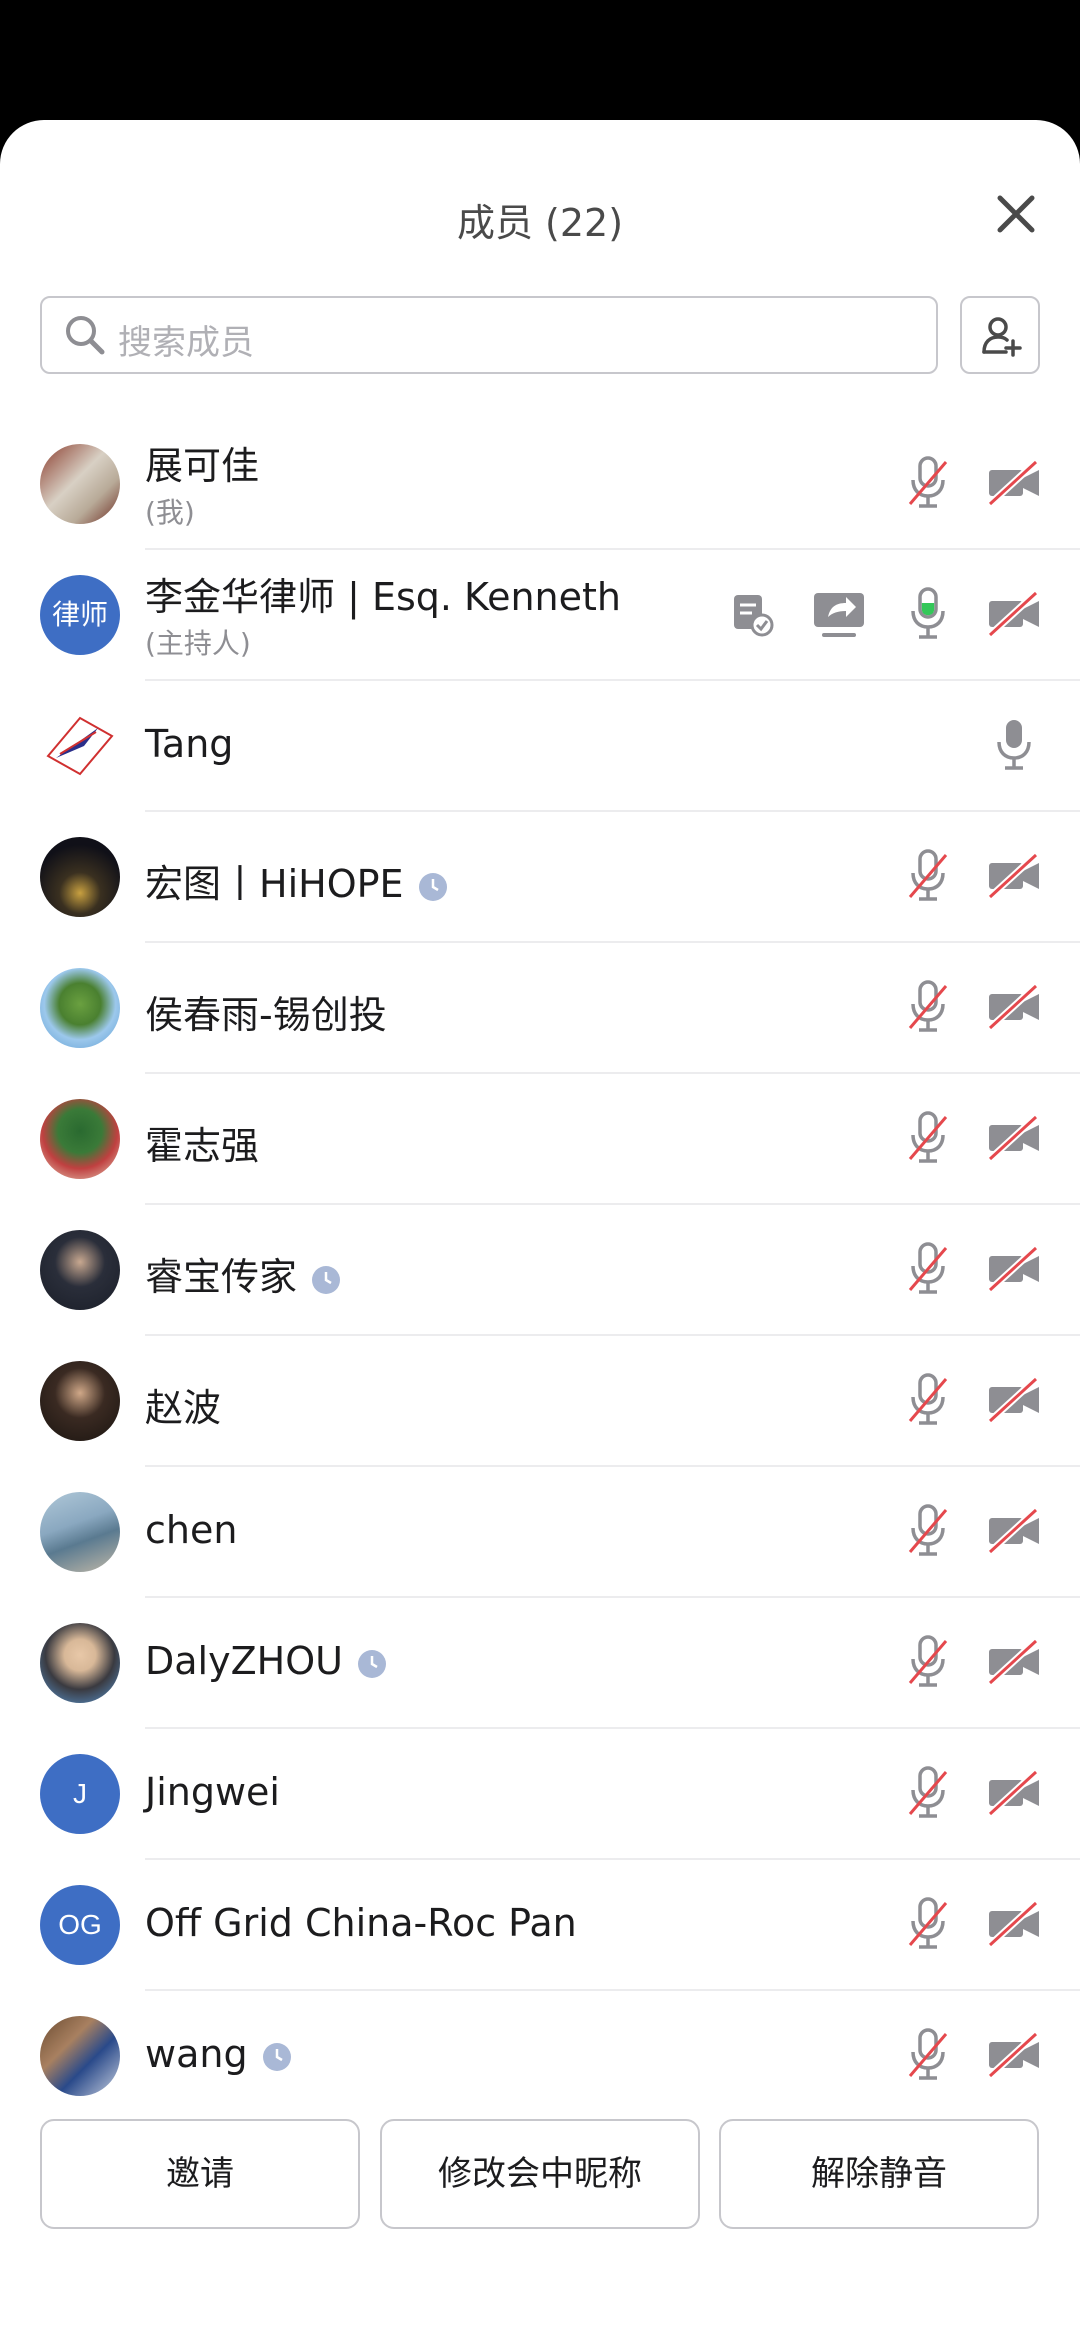 Image resolution: width=1080 pixels, height=2341 pixels. Describe the element at coordinates (540, 746) in the screenshot. I see `member-row: Tang` at that location.